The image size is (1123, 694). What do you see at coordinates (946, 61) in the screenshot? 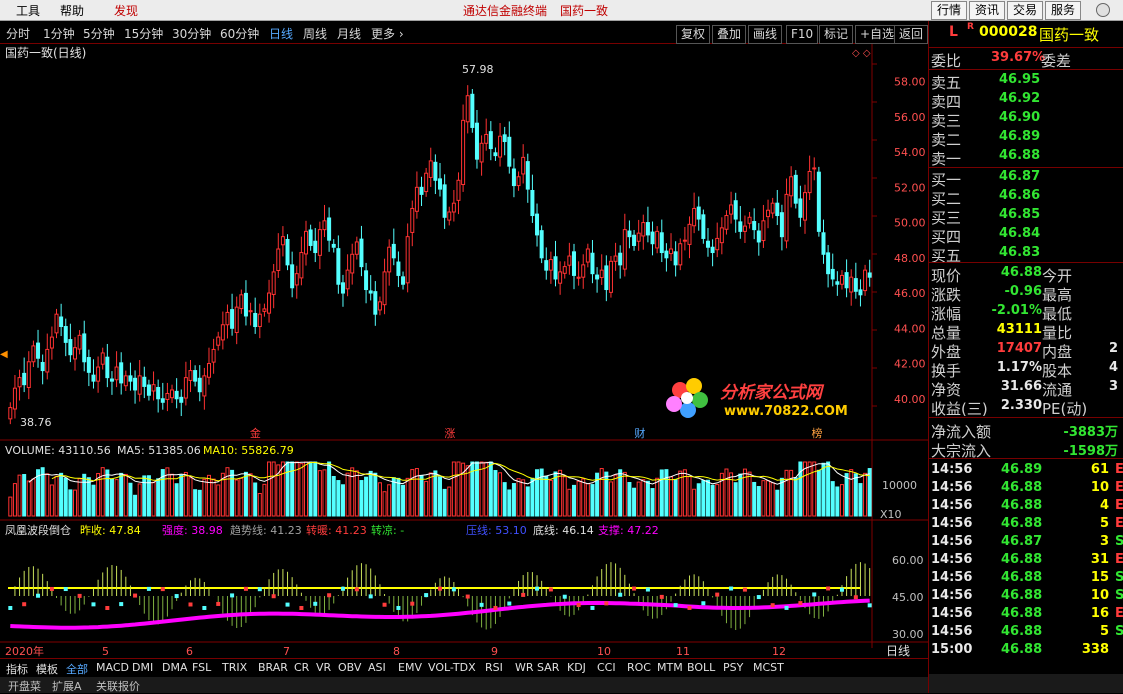
I see `weibi-label: 委比` at bounding box center [946, 61].